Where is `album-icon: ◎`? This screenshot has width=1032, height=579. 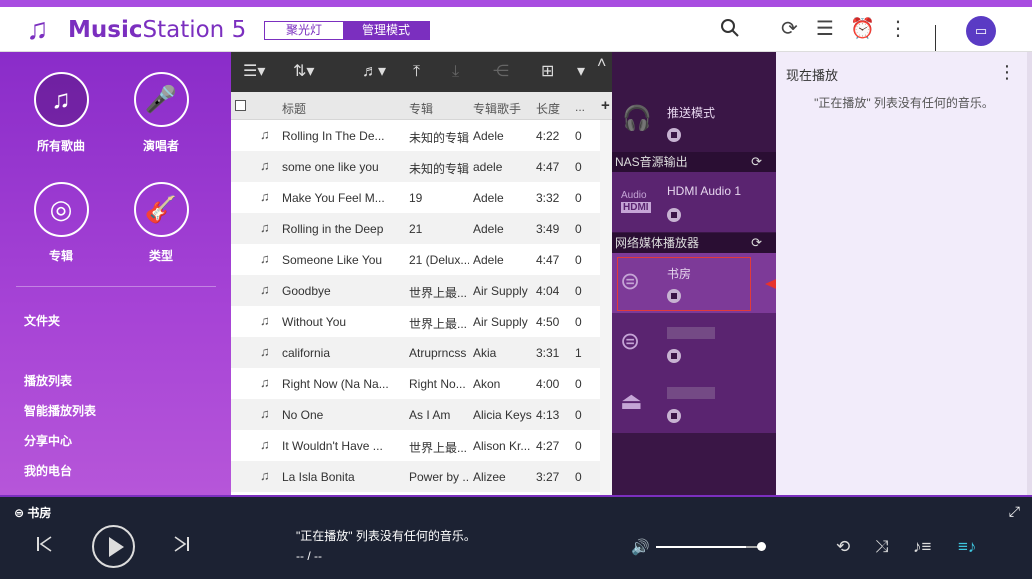 album-icon: ◎ is located at coordinates (61, 209).